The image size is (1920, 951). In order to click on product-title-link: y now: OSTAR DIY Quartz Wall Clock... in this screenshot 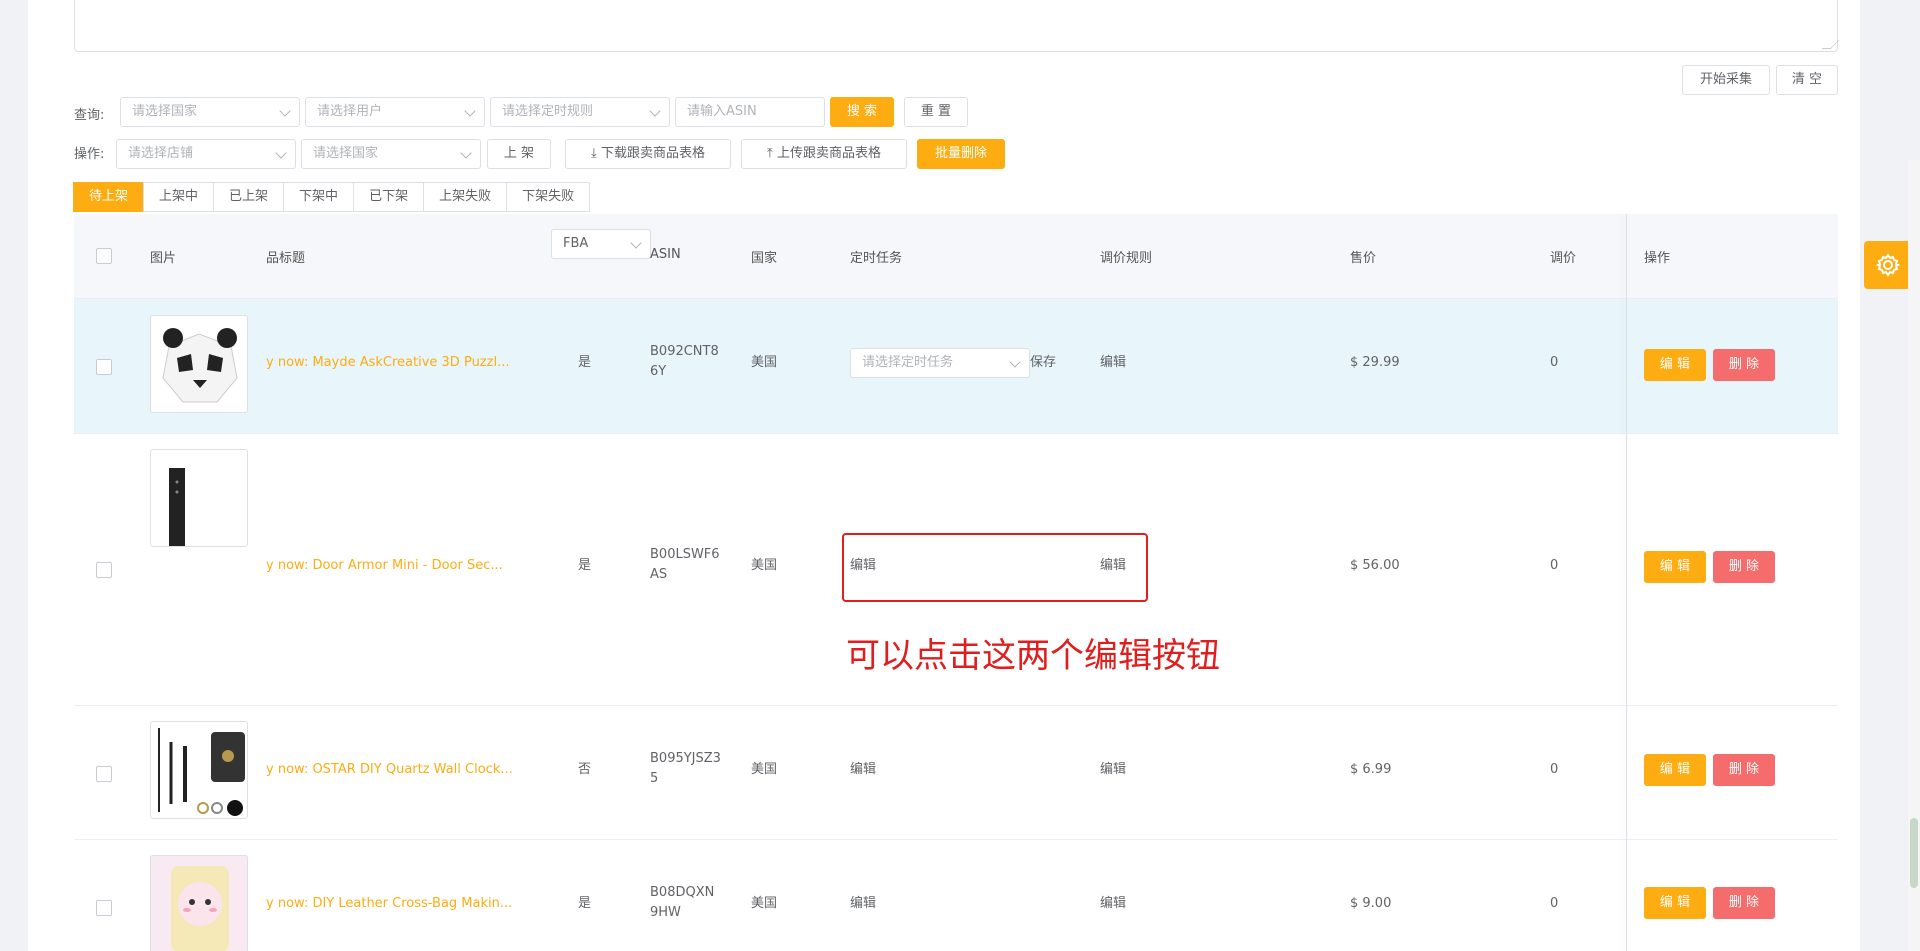, I will do `click(389, 770)`.